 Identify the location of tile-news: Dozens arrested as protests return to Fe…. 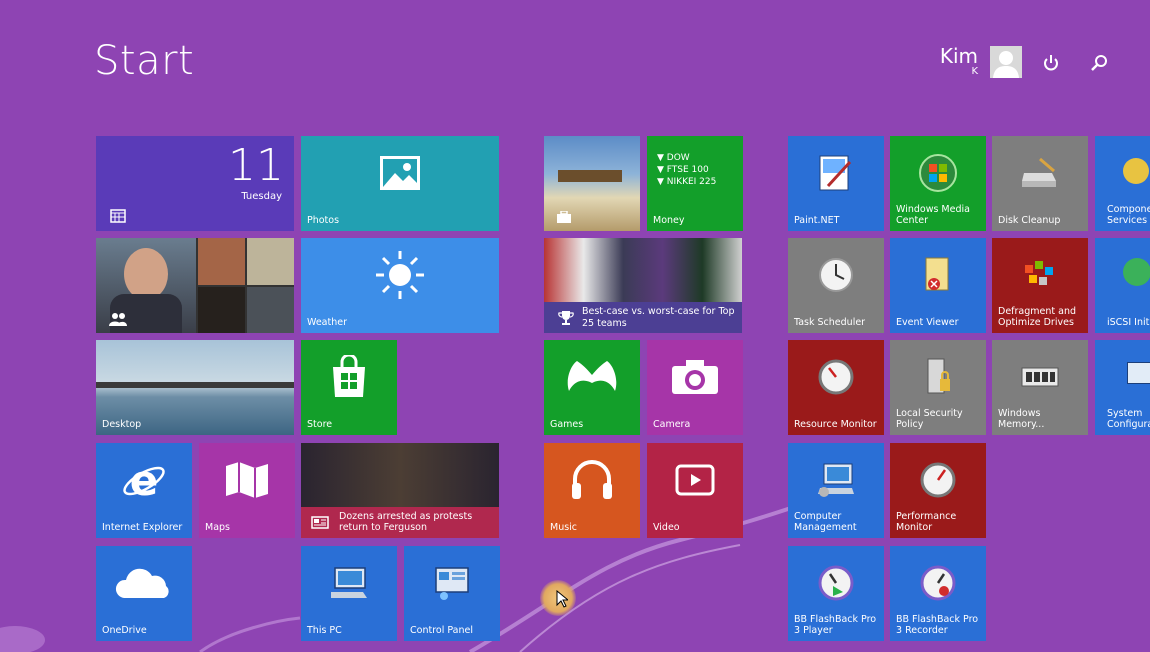
(400, 490).